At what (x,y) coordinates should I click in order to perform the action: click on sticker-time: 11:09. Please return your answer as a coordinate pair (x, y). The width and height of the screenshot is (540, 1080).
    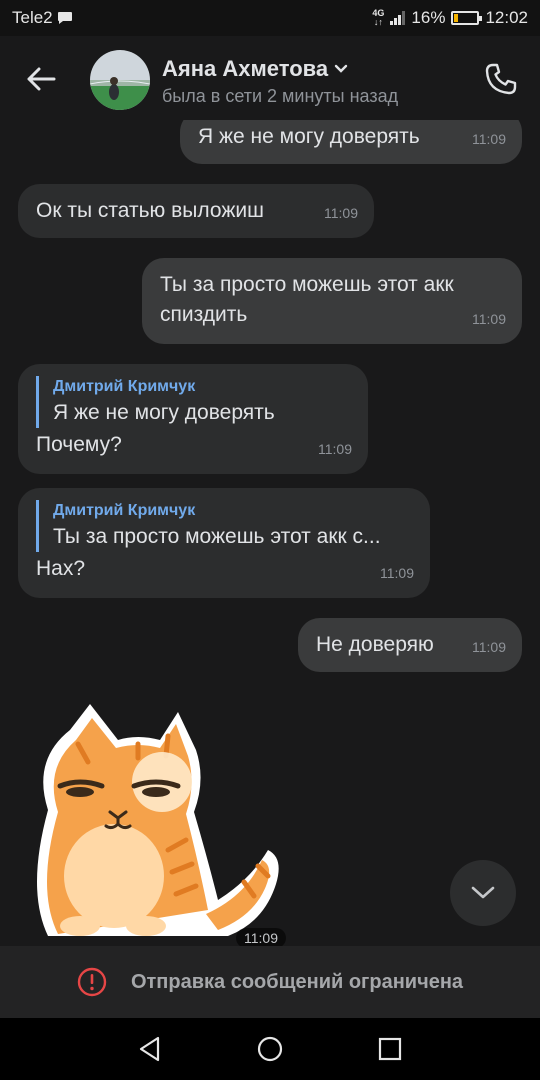
    Looking at the image, I should click on (261, 937).